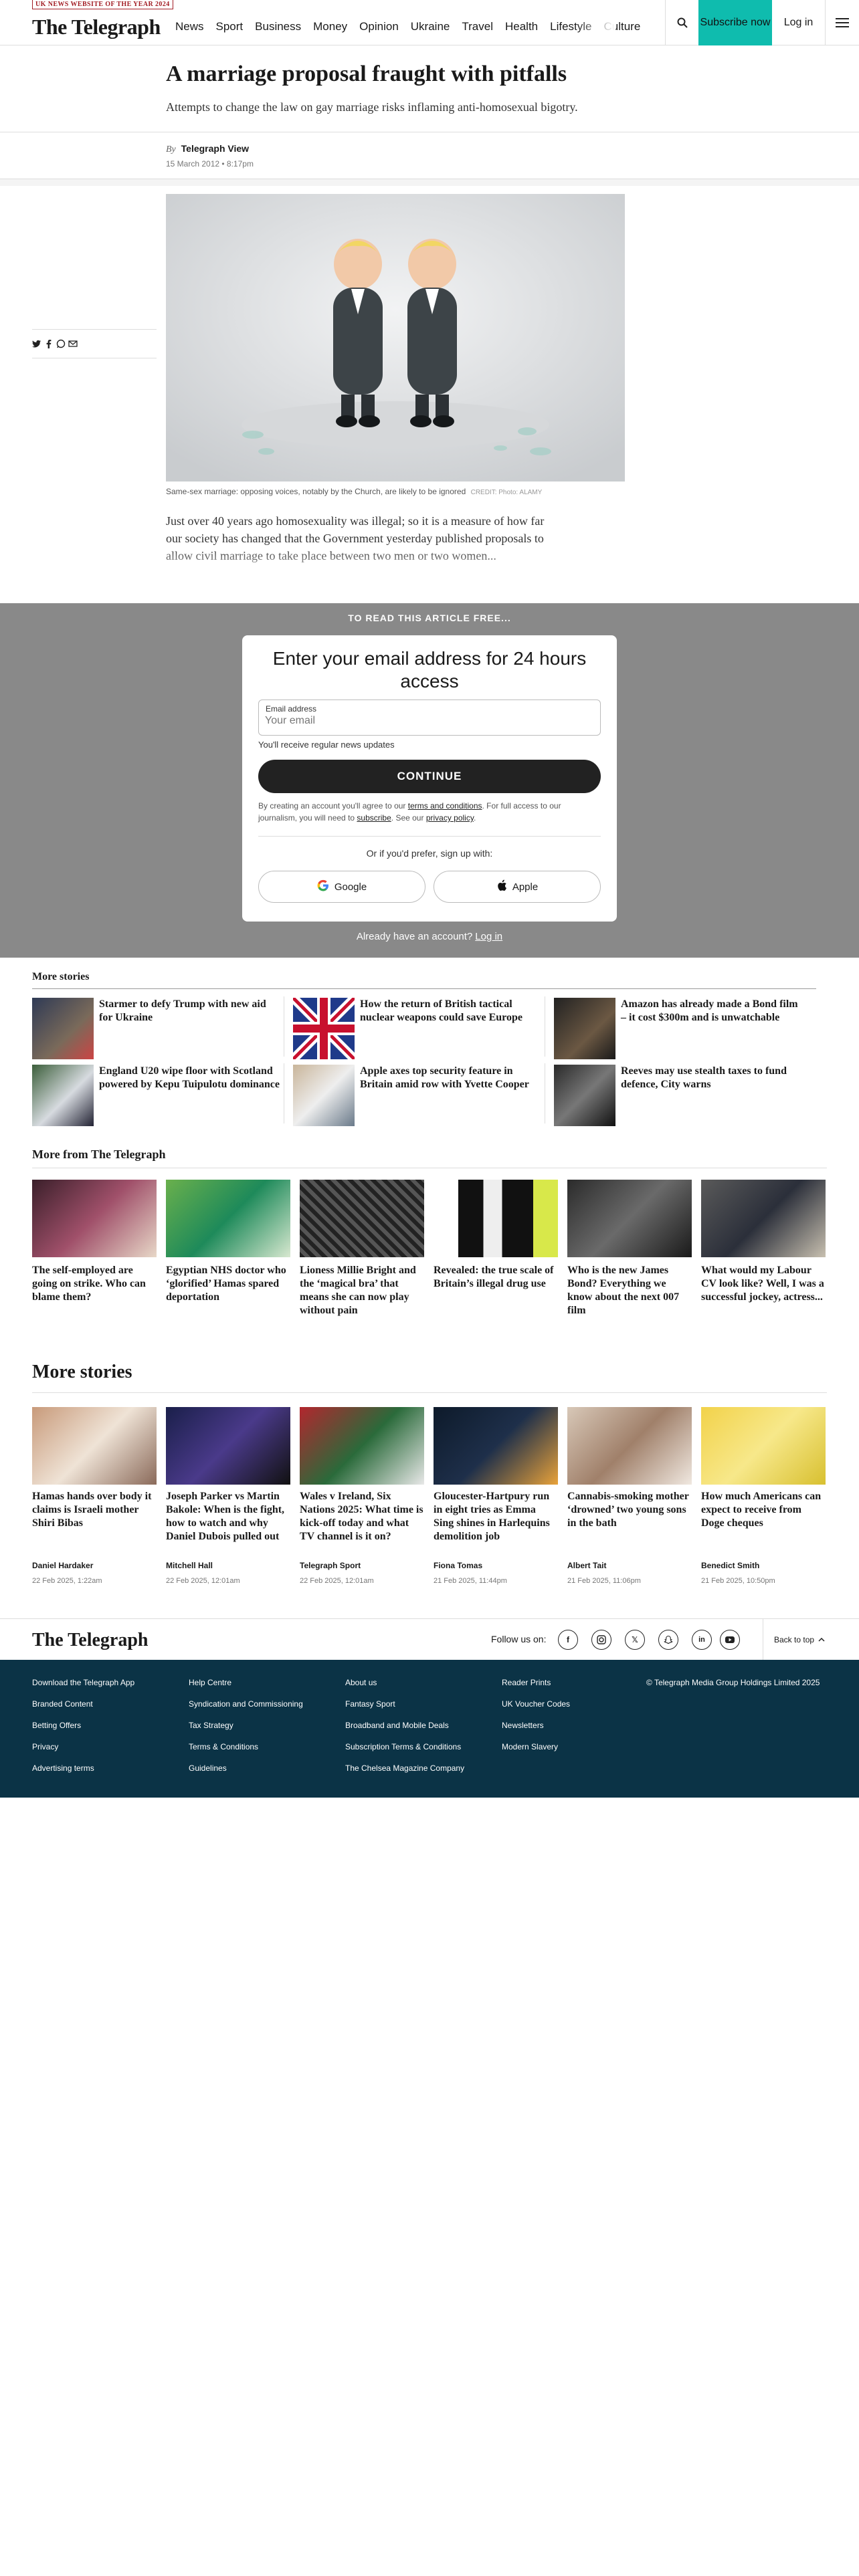  Describe the element at coordinates (362, 1565) in the screenshot. I see `story-author: Telegraph Sport` at that location.